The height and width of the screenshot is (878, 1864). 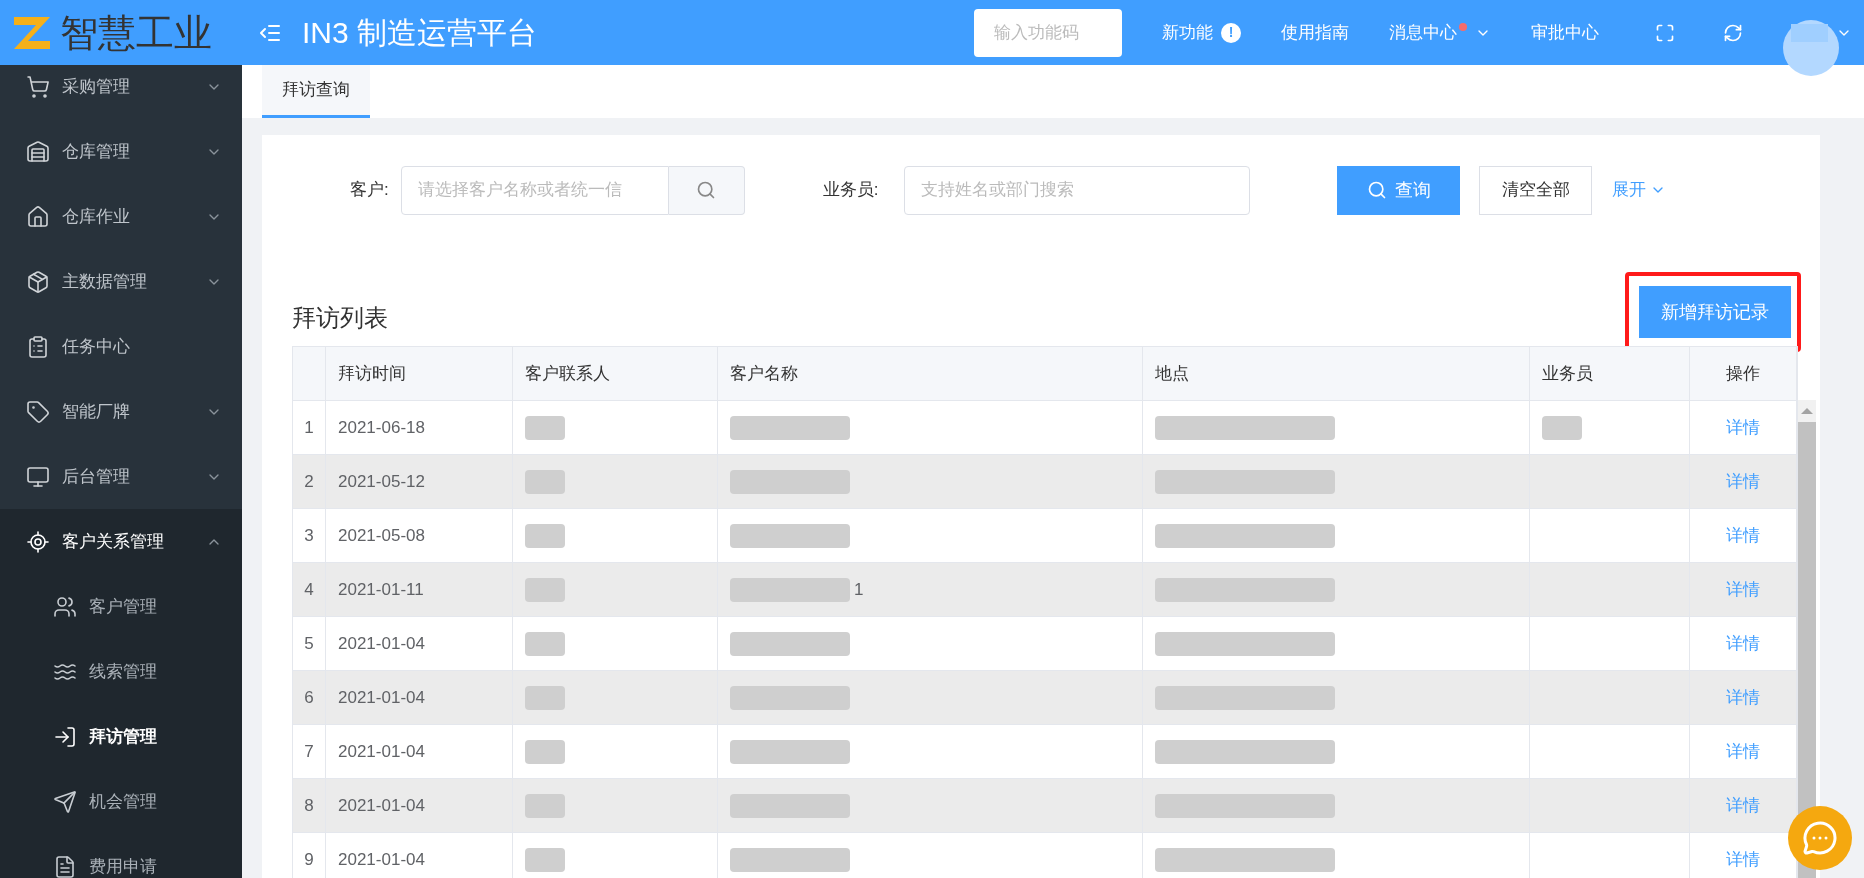 I want to click on clipboard-icon, so click(x=38, y=346).